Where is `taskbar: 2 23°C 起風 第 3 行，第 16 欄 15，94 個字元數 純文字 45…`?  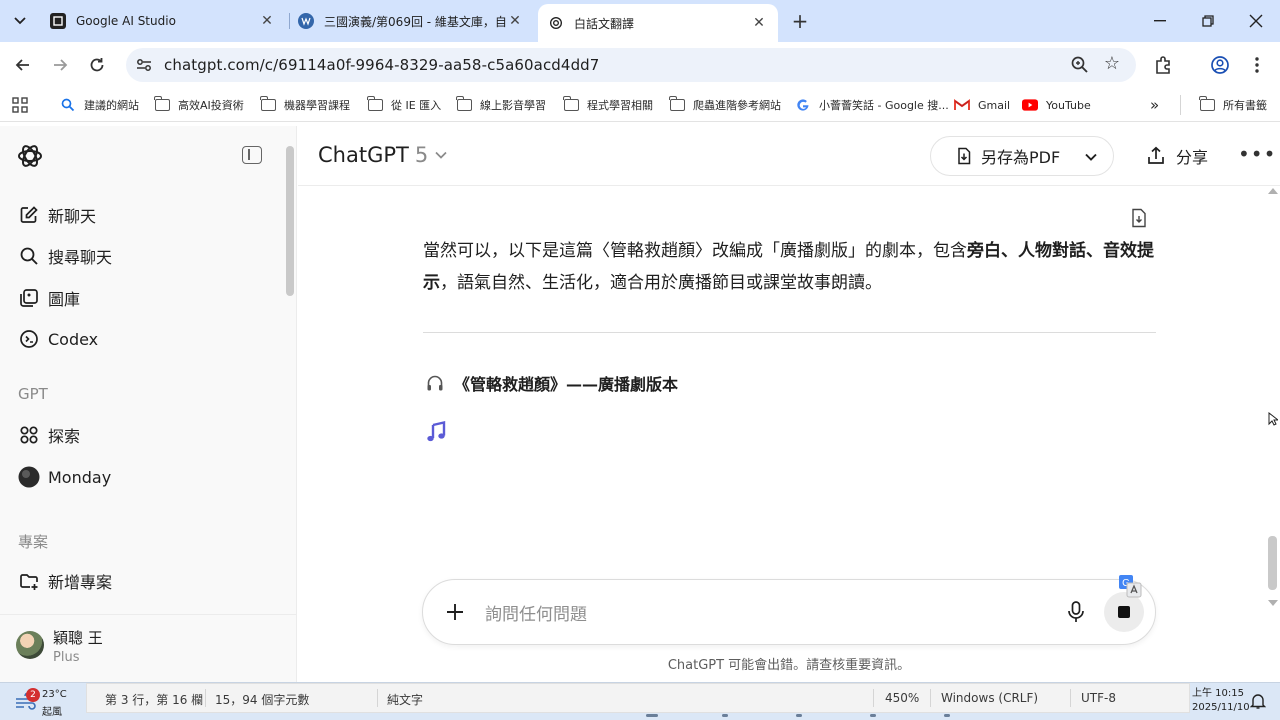 taskbar: 2 23°C 起風 第 3 行，第 16 欄 15，94 個字元數 純文字 45… is located at coordinates (640, 701).